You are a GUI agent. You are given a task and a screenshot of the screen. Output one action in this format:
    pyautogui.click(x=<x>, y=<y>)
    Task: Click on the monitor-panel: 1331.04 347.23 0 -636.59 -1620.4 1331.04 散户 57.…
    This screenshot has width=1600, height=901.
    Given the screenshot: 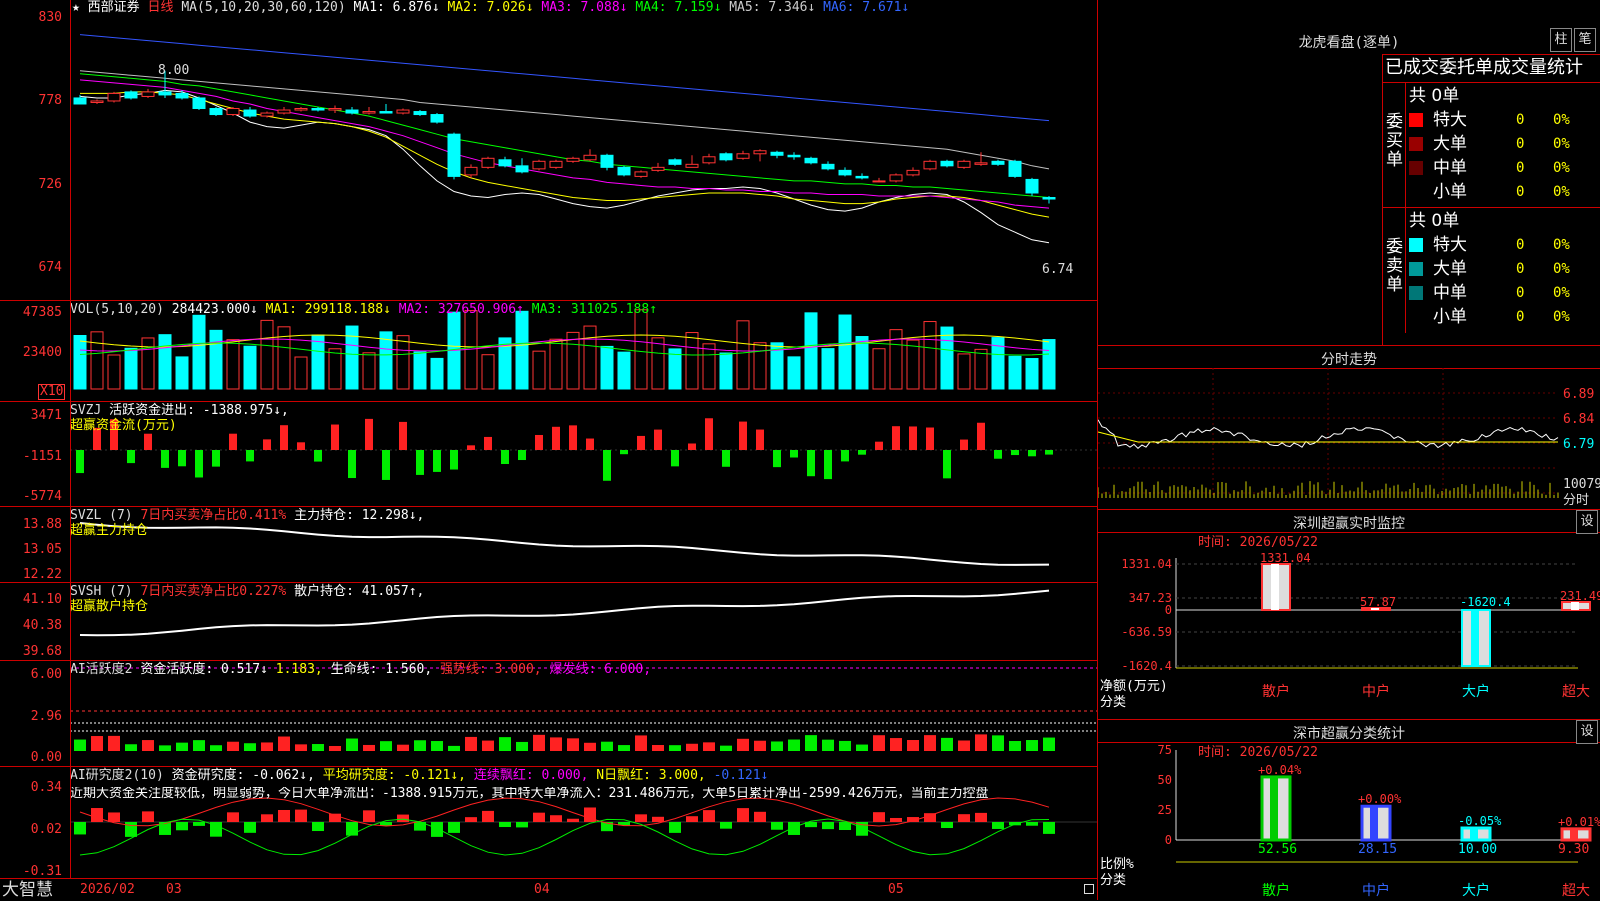 What is the action you would take?
    pyautogui.click(x=1349, y=625)
    